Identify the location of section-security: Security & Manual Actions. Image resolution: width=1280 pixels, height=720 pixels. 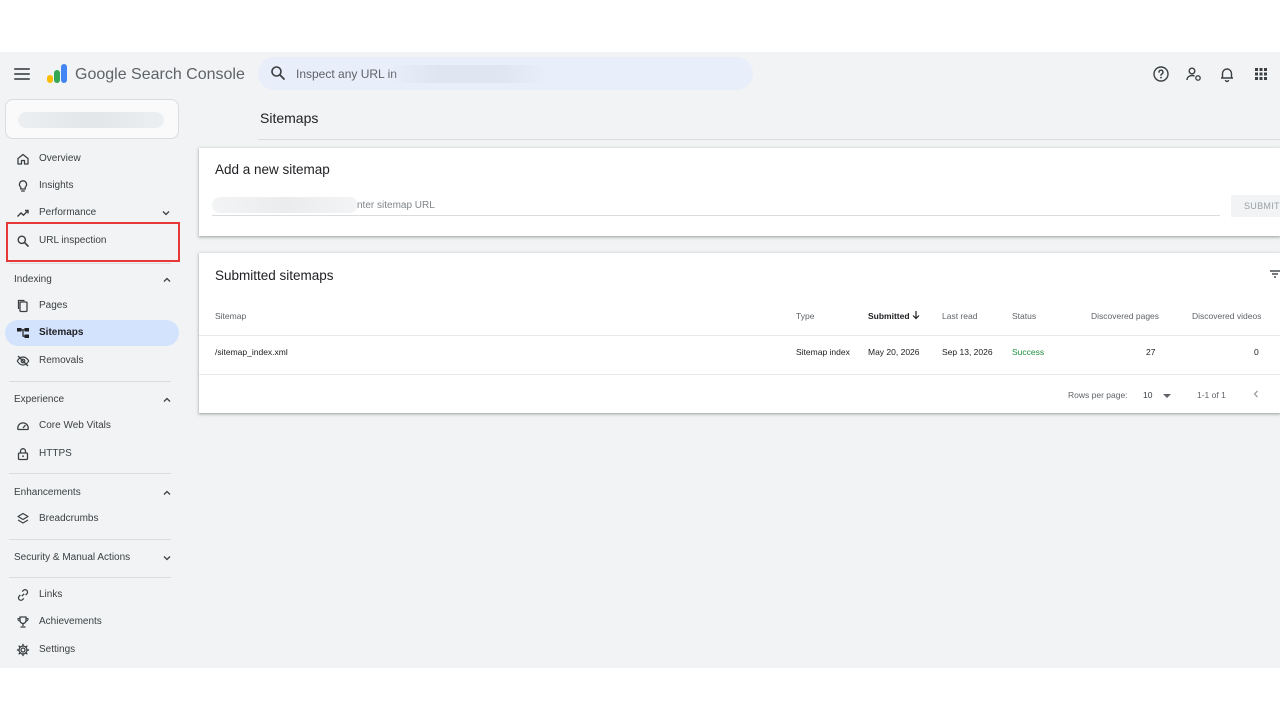
(72, 557).